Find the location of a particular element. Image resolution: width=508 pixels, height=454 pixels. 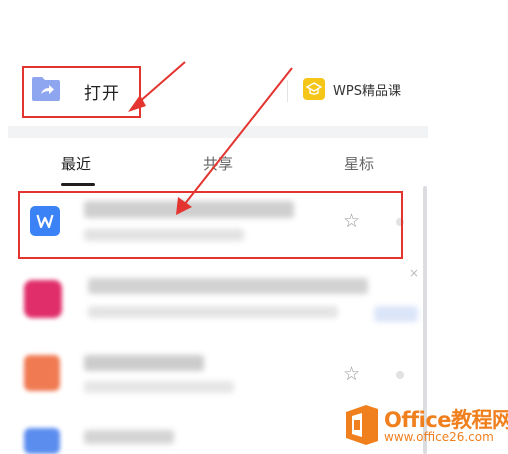

graduation-cap-icon is located at coordinates (314, 89).